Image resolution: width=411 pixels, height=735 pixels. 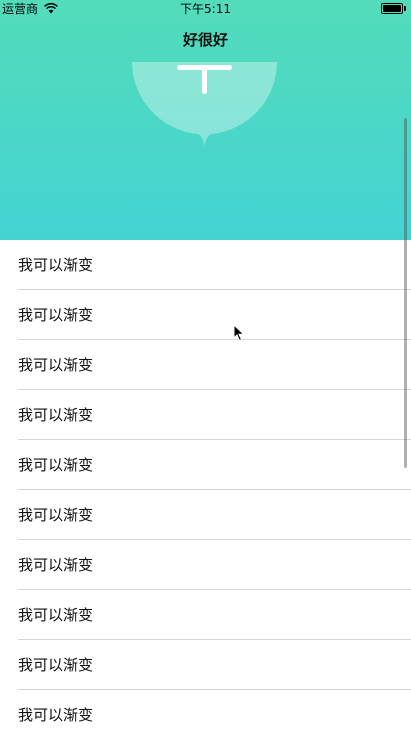 What do you see at coordinates (405, 293) in the screenshot?
I see `scroll-indicator` at bounding box center [405, 293].